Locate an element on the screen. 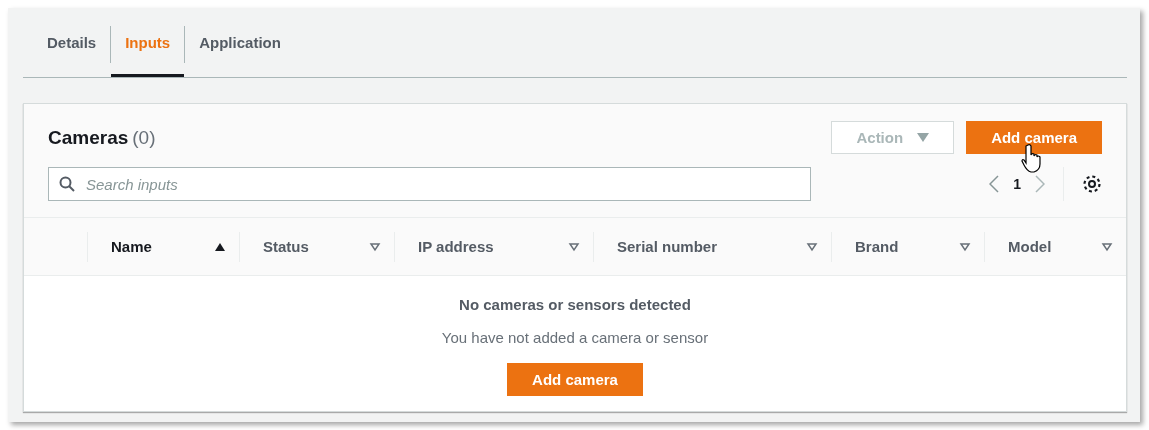 The image size is (1149, 430). previous-page-icon is located at coordinates (994, 184).